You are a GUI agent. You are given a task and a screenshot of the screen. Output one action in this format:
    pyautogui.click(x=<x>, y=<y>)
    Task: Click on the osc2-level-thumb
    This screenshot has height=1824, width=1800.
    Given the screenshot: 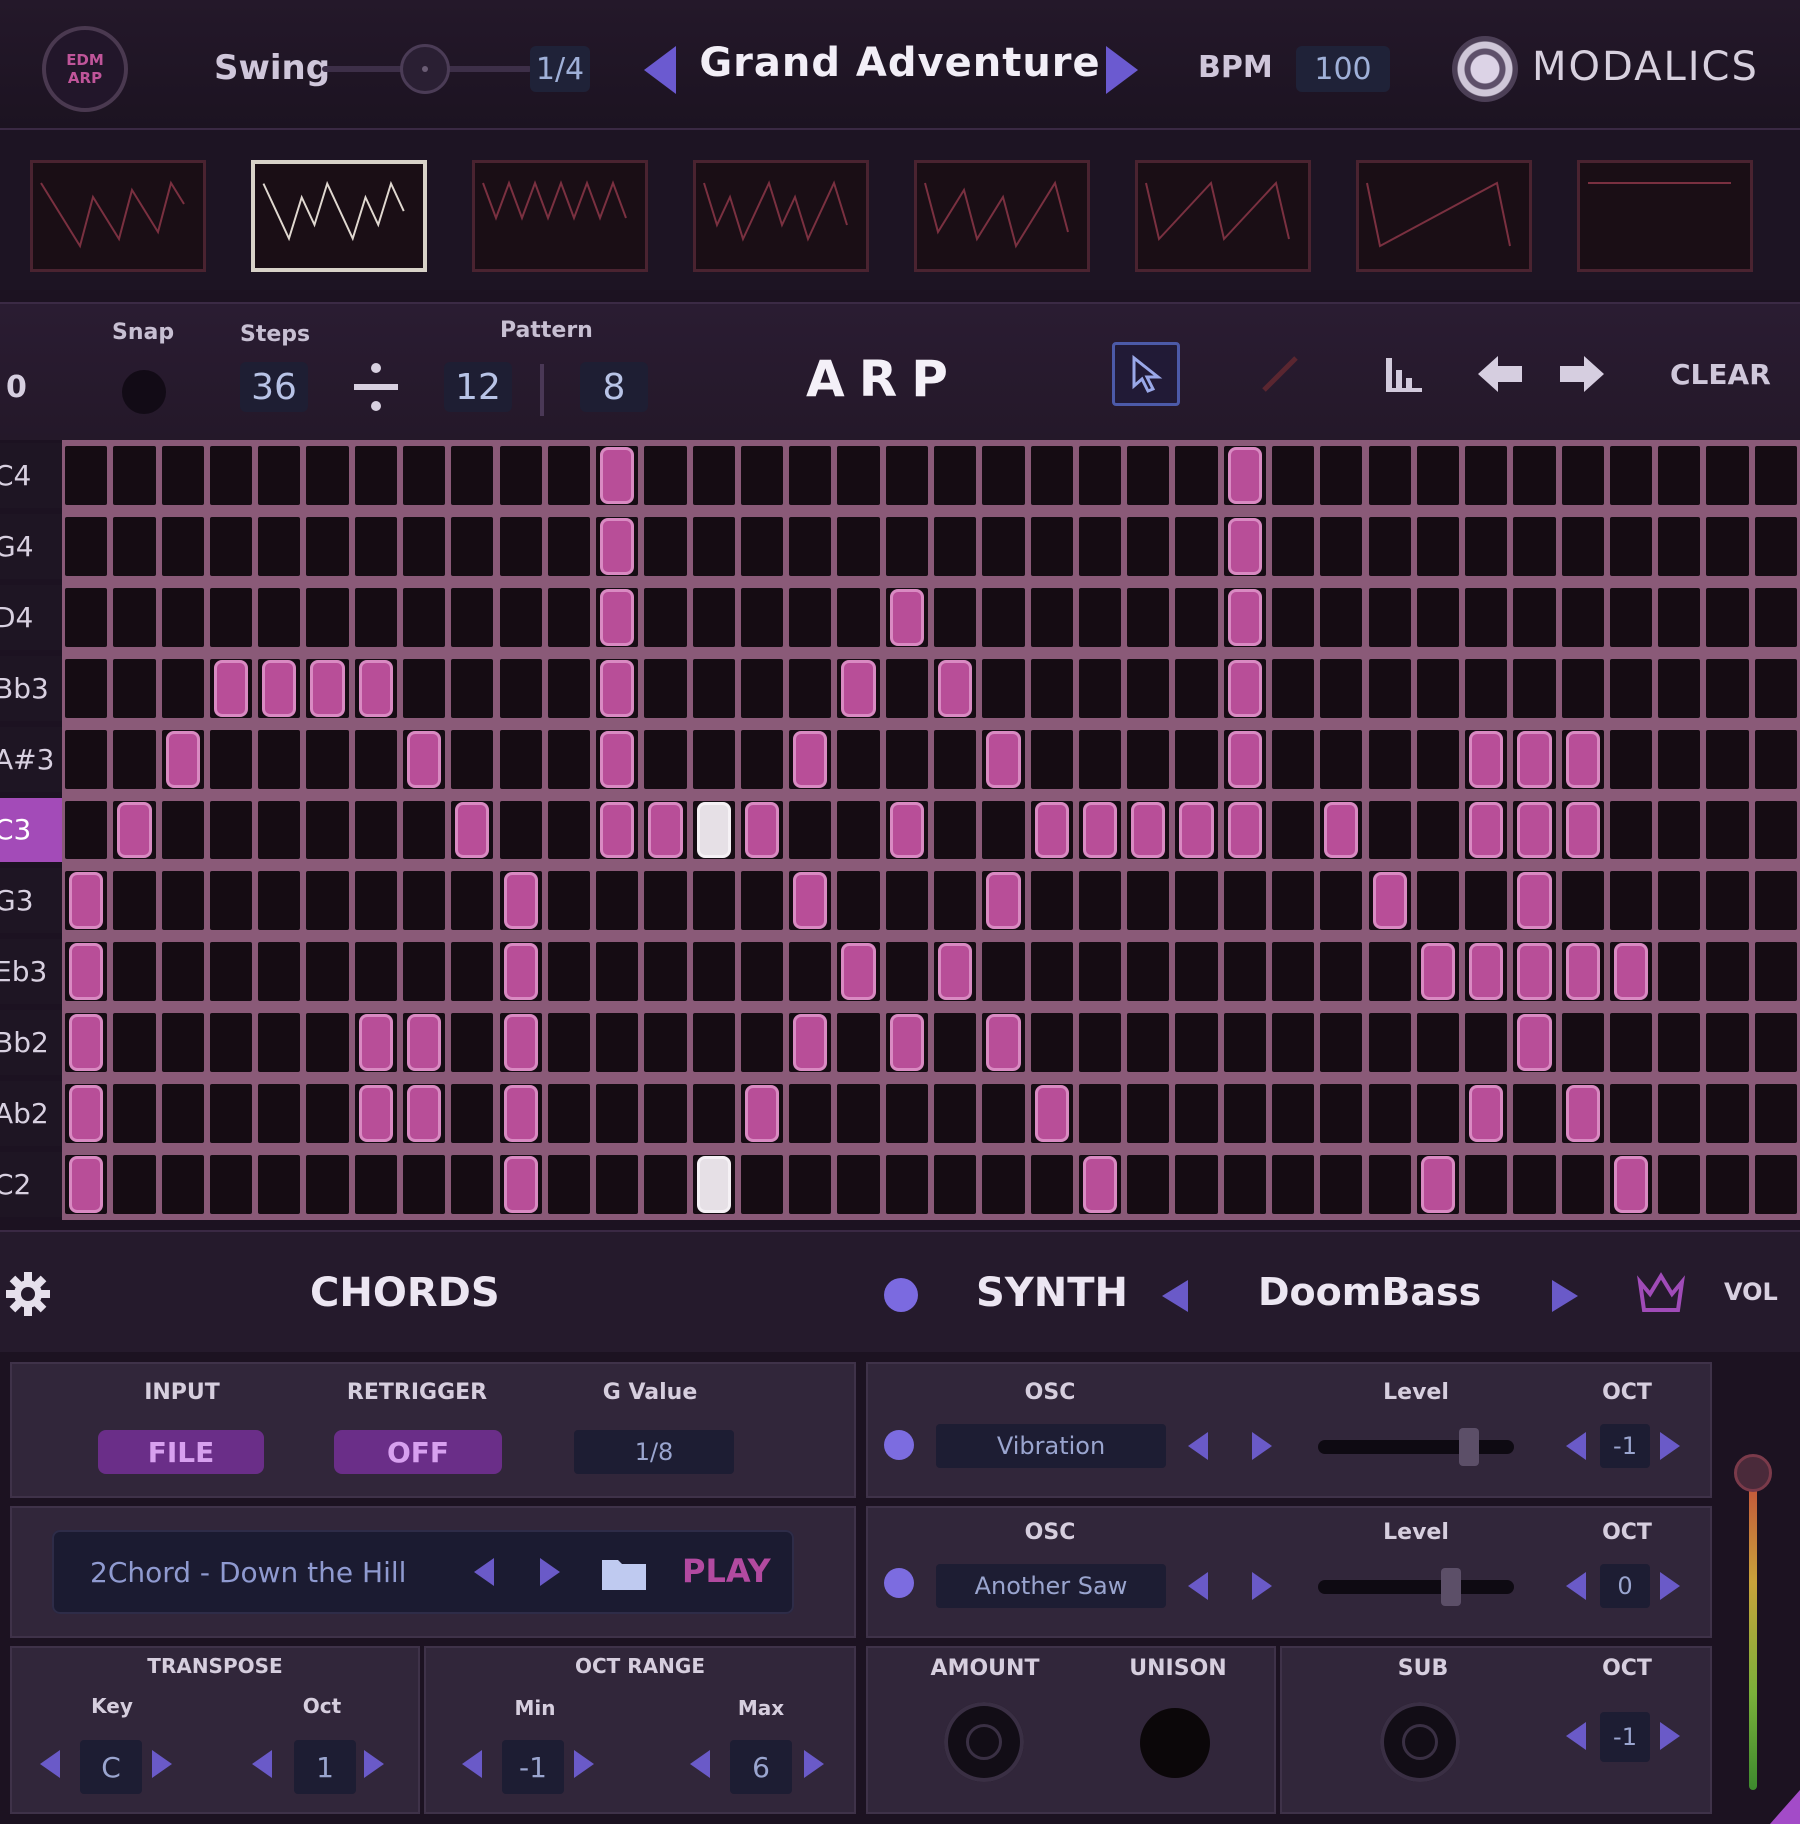 What is the action you would take?
    pyautogui.click(x=1451, y=1587)
    